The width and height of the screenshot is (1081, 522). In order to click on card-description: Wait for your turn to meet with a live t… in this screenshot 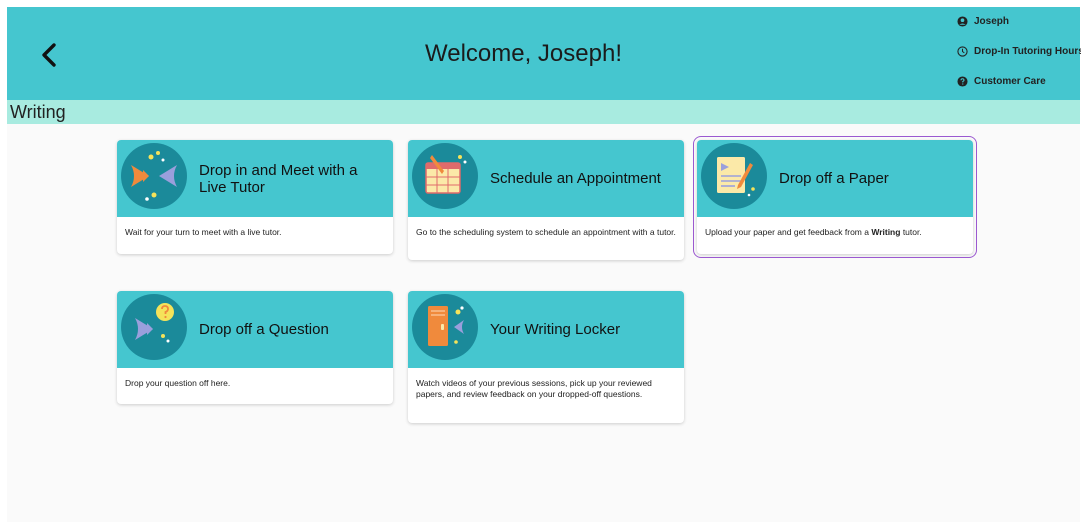, I will do `click(203, 232)`.